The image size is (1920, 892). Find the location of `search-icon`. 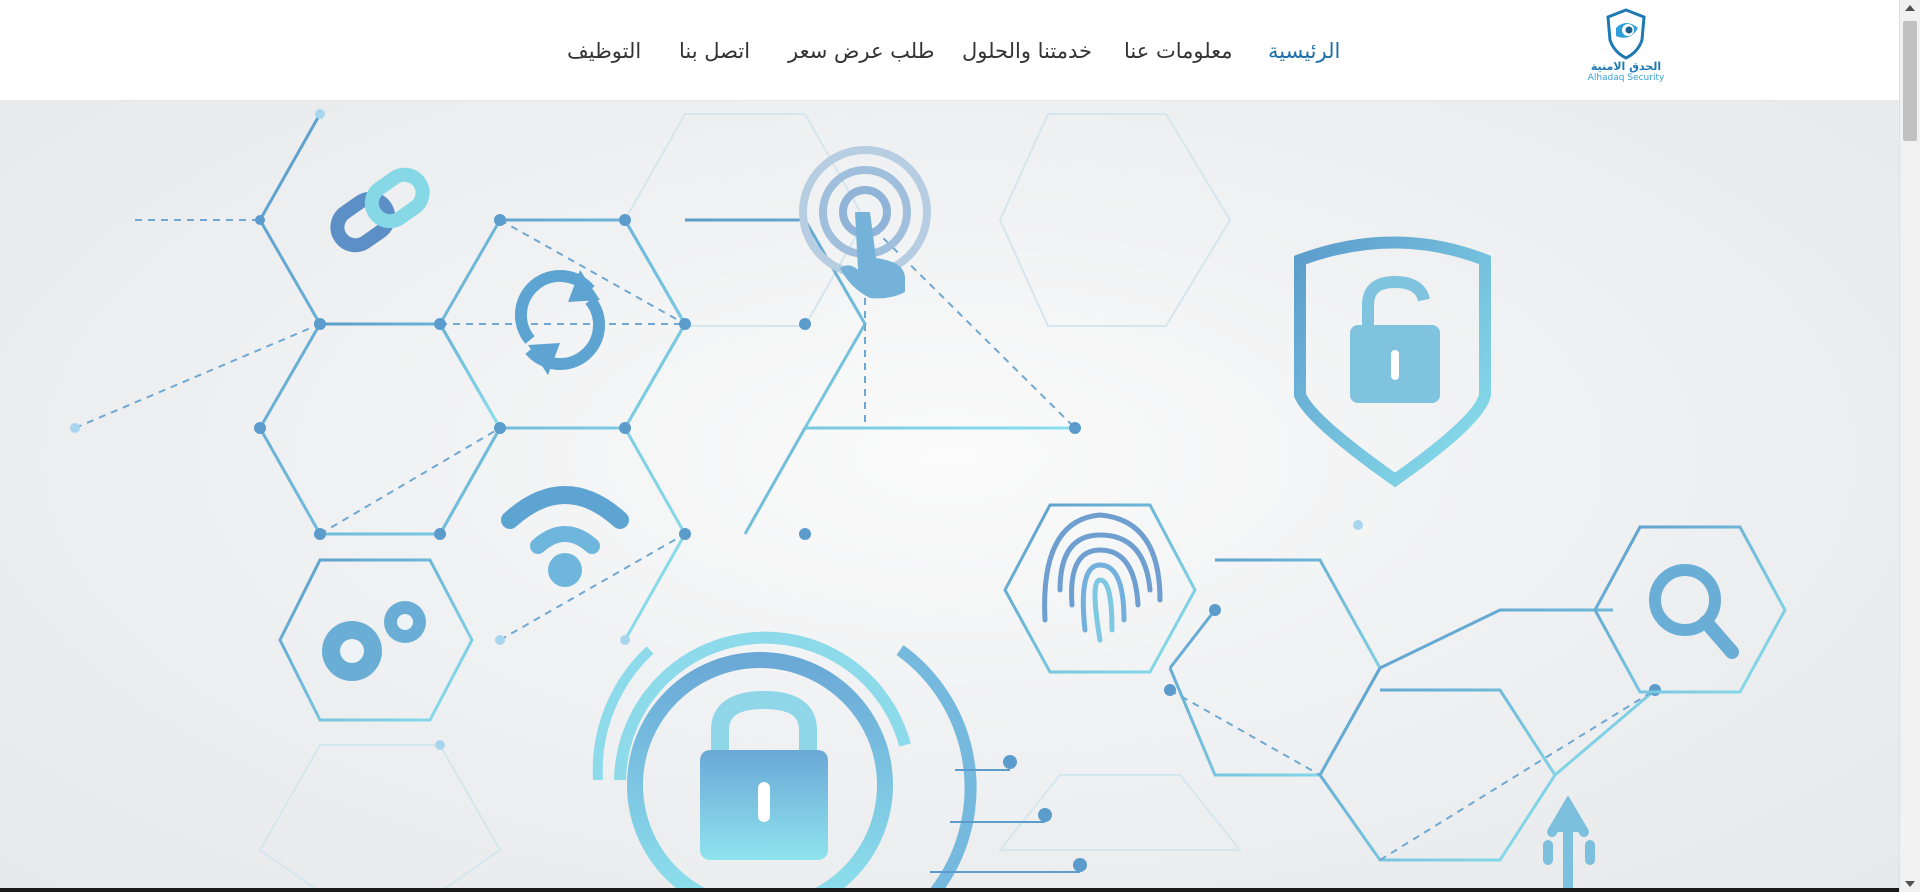

search-icon is located at coordinates (1694, 611).